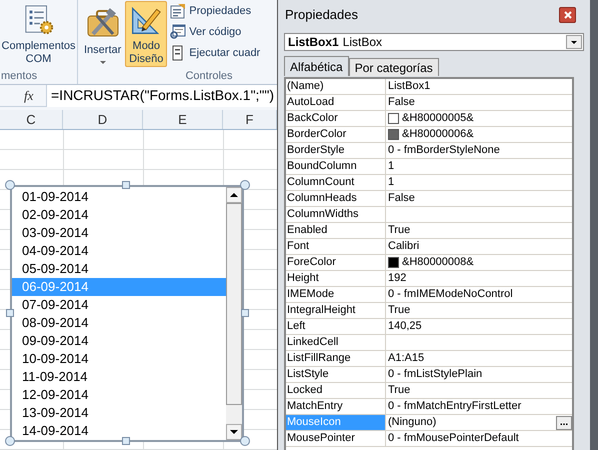 The image size is (598, 450). What do you see at coordinates (480, 326) in the screenshot?
I see `property-value: 140,25` at bounding box center [480, 326].